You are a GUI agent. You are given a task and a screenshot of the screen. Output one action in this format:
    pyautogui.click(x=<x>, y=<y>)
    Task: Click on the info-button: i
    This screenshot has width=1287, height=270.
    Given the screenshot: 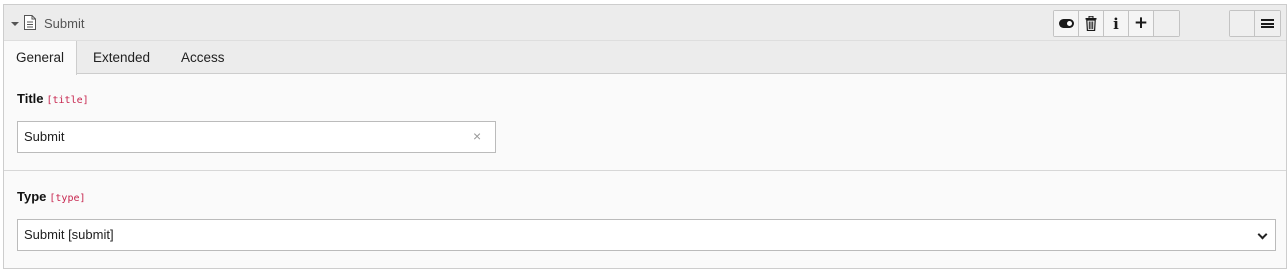 What is the action you would take?
    pyautogui.click(x=1116, y=23)
    